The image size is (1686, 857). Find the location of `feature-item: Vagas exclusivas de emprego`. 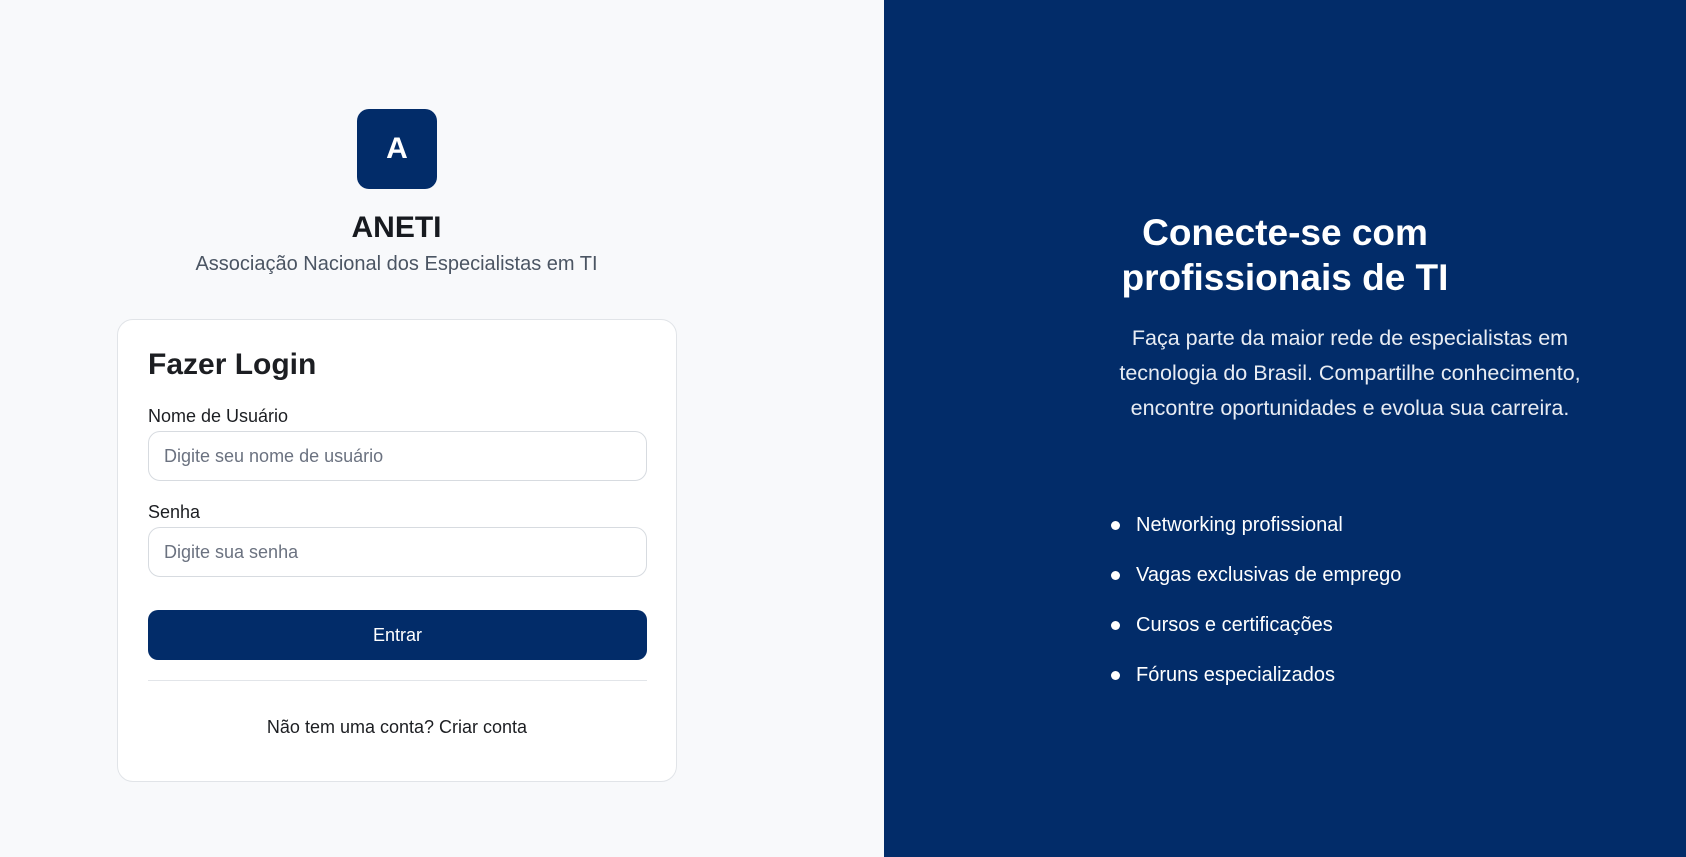

feature-item: Vagas exclusivas de emprego is located at coordinates (1256, 575).